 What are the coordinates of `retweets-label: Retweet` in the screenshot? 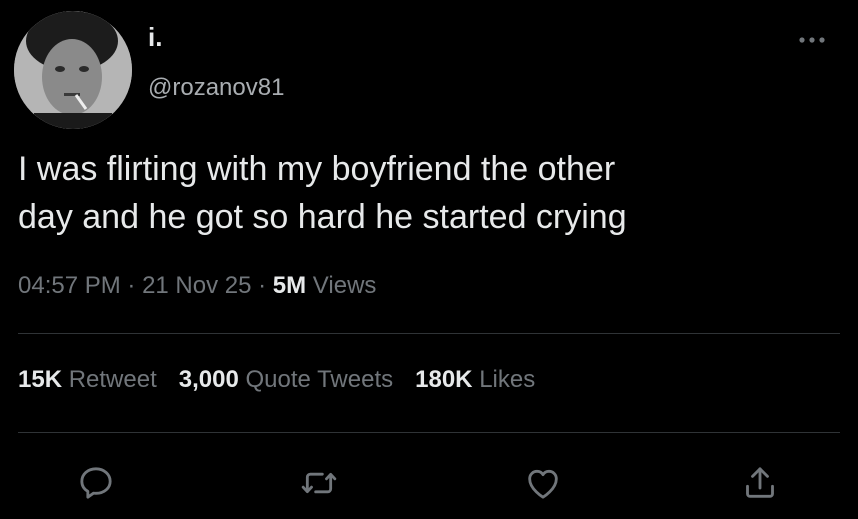 It's located at (112, 379).